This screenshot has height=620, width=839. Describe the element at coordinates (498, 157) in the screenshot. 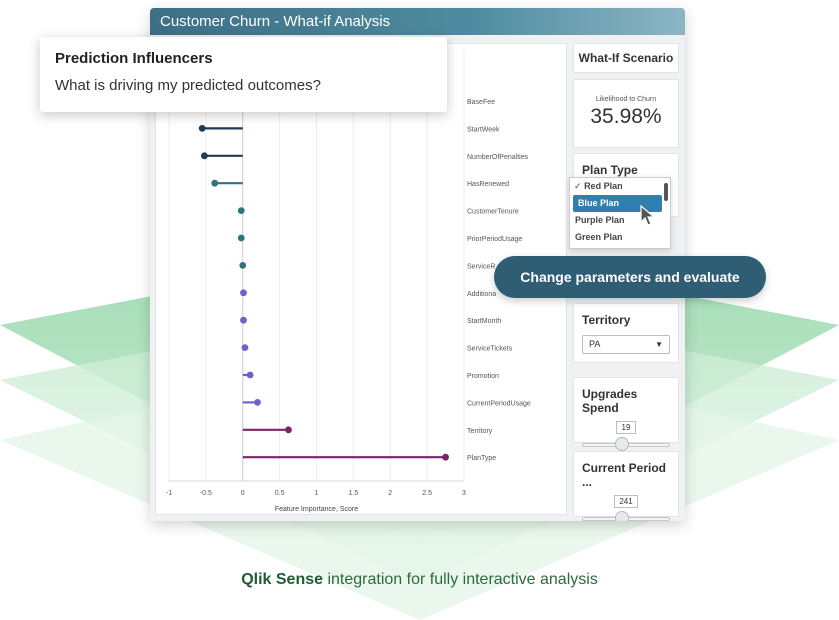

I see `category-label: NumberOfPenalties` at that location.